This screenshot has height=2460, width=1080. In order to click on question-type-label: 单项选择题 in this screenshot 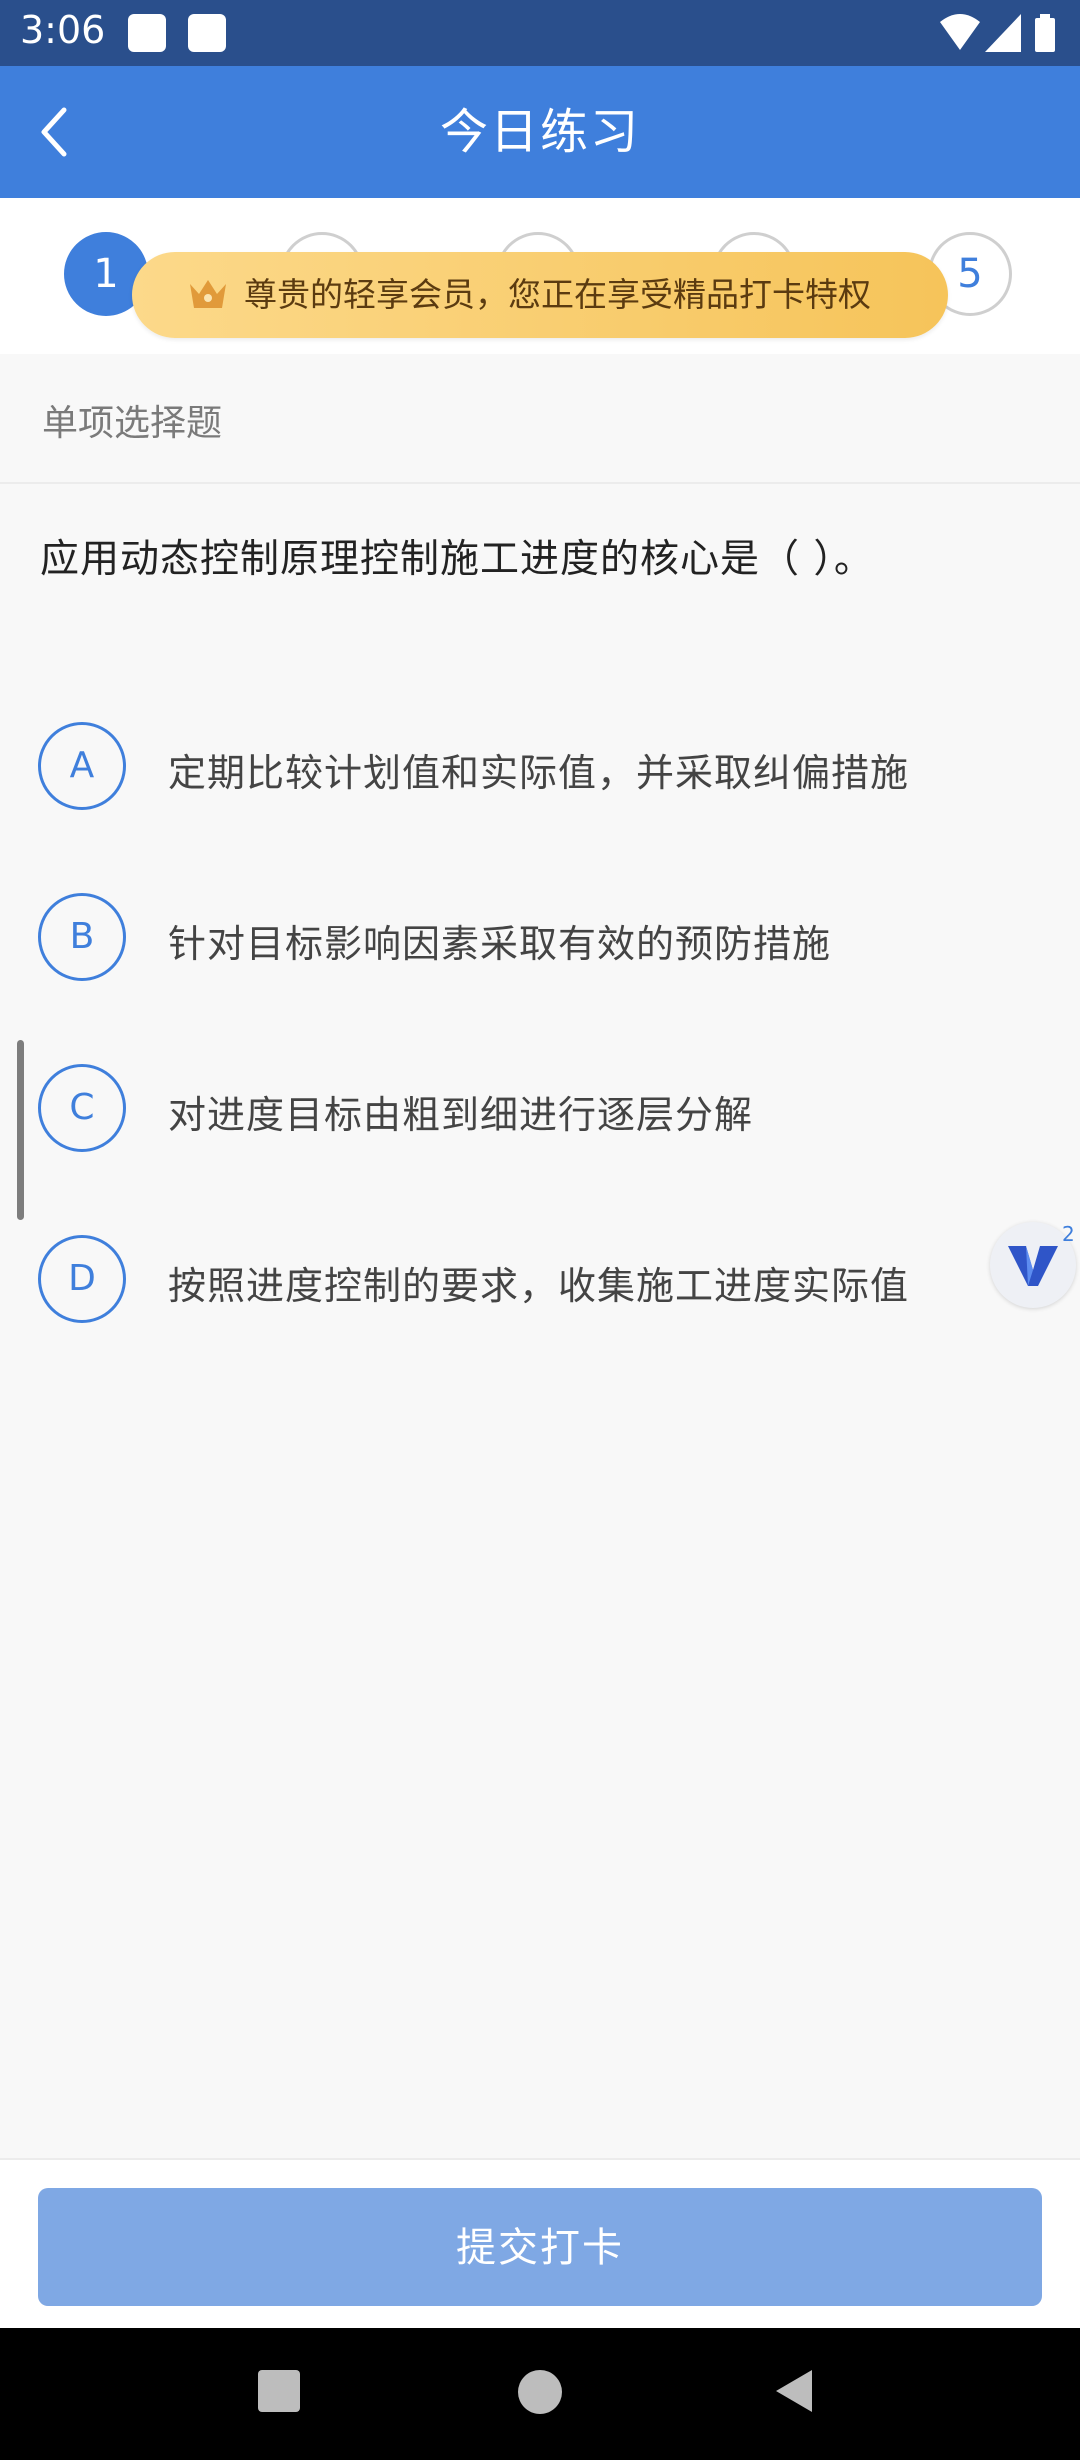, I will do `click(132, 423)`.